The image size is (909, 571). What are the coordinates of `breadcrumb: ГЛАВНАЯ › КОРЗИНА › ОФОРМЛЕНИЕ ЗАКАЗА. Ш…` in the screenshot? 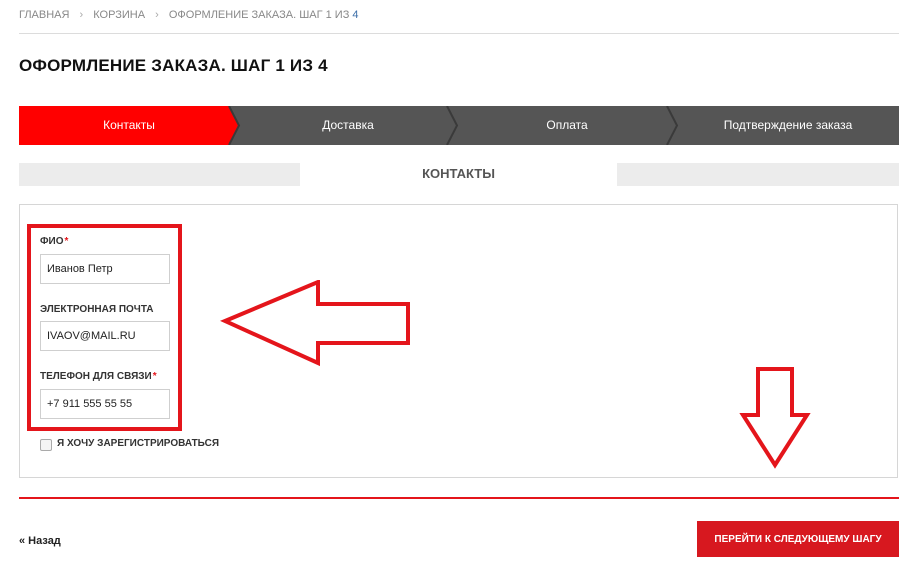 It's located at (189, 15).